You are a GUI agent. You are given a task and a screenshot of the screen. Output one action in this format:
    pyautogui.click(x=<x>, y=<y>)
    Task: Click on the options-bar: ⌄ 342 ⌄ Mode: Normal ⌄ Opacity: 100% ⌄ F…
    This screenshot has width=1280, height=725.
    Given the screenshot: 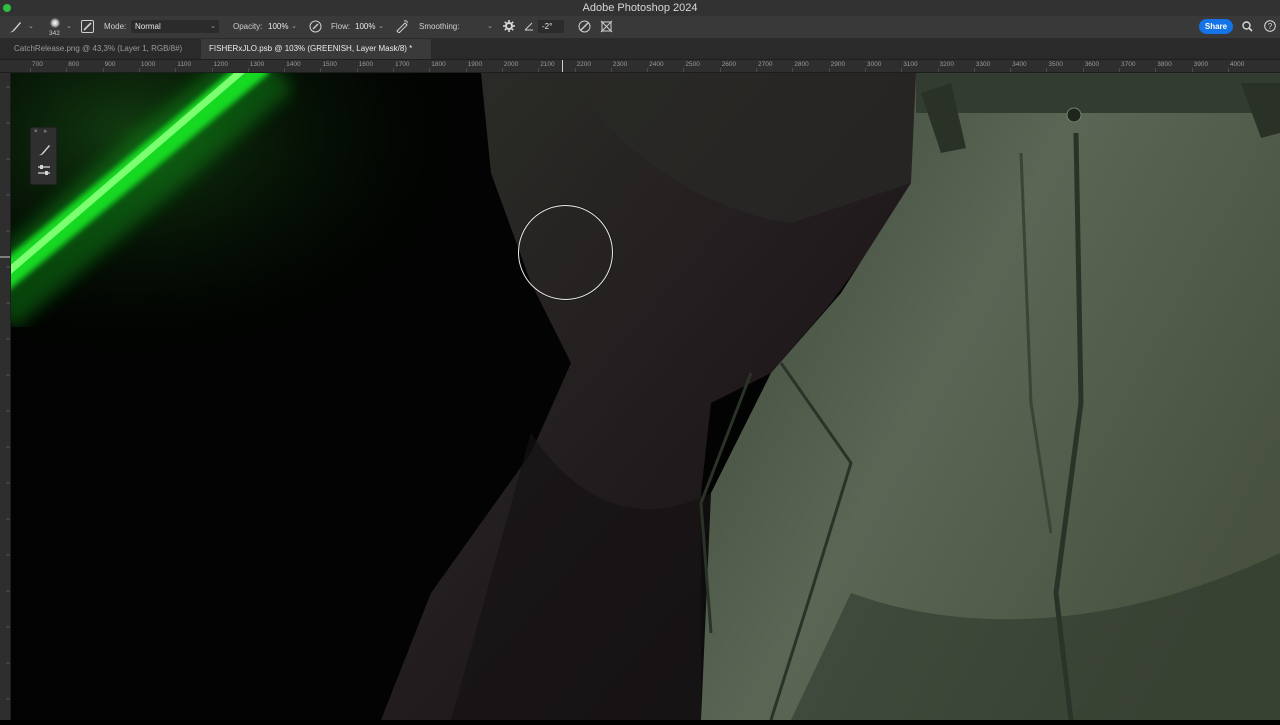 What is the action you would take?
    pyautogui.click(x=640, y=27)
    